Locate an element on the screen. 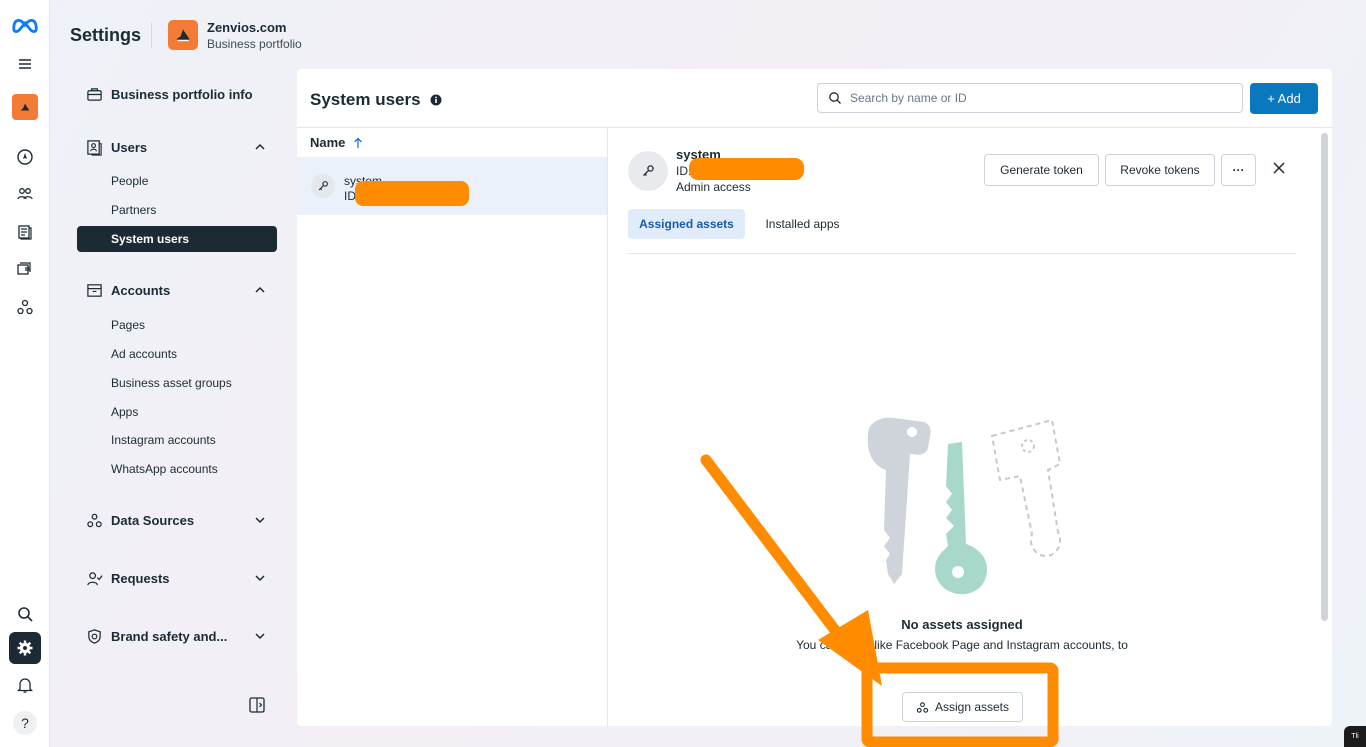 This screenshot has width=1366, height=747. keys-illustration is located at coordinates (964, 506).